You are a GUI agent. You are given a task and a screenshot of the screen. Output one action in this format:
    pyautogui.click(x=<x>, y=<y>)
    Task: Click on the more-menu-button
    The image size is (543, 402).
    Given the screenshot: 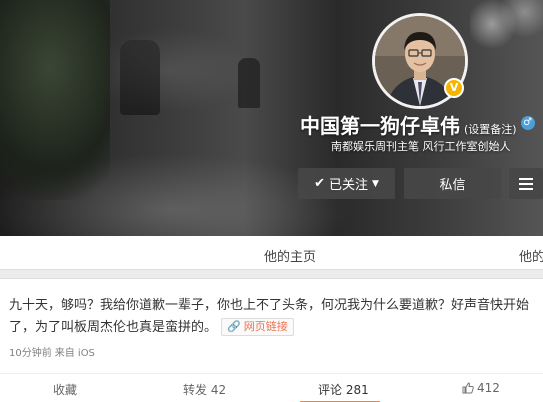 What is the action you would take?
    pyautogui.click(x=526, y=183)
    